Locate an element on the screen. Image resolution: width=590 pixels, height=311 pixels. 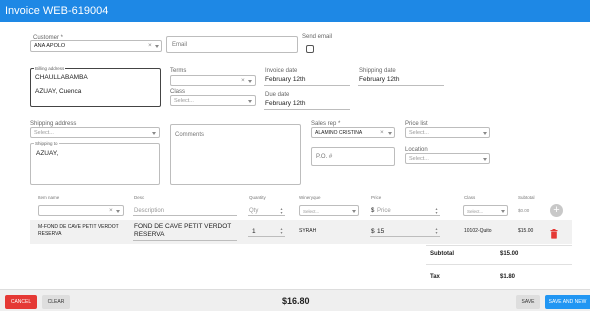
subtotal-divider is located at coordinates (499, 264).